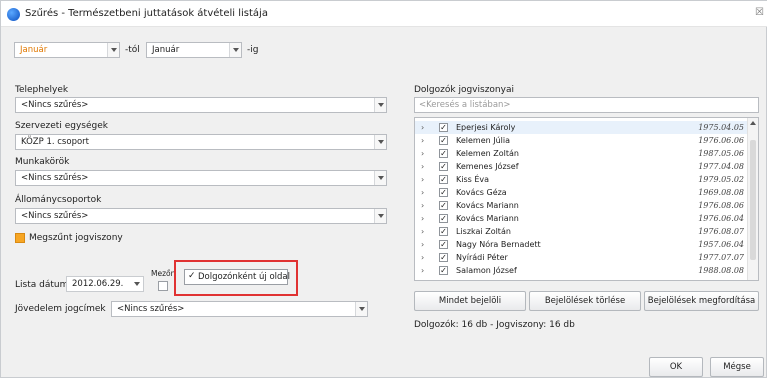  I want to click on employee-name: Kelemen Júlia, so click(483, 140).